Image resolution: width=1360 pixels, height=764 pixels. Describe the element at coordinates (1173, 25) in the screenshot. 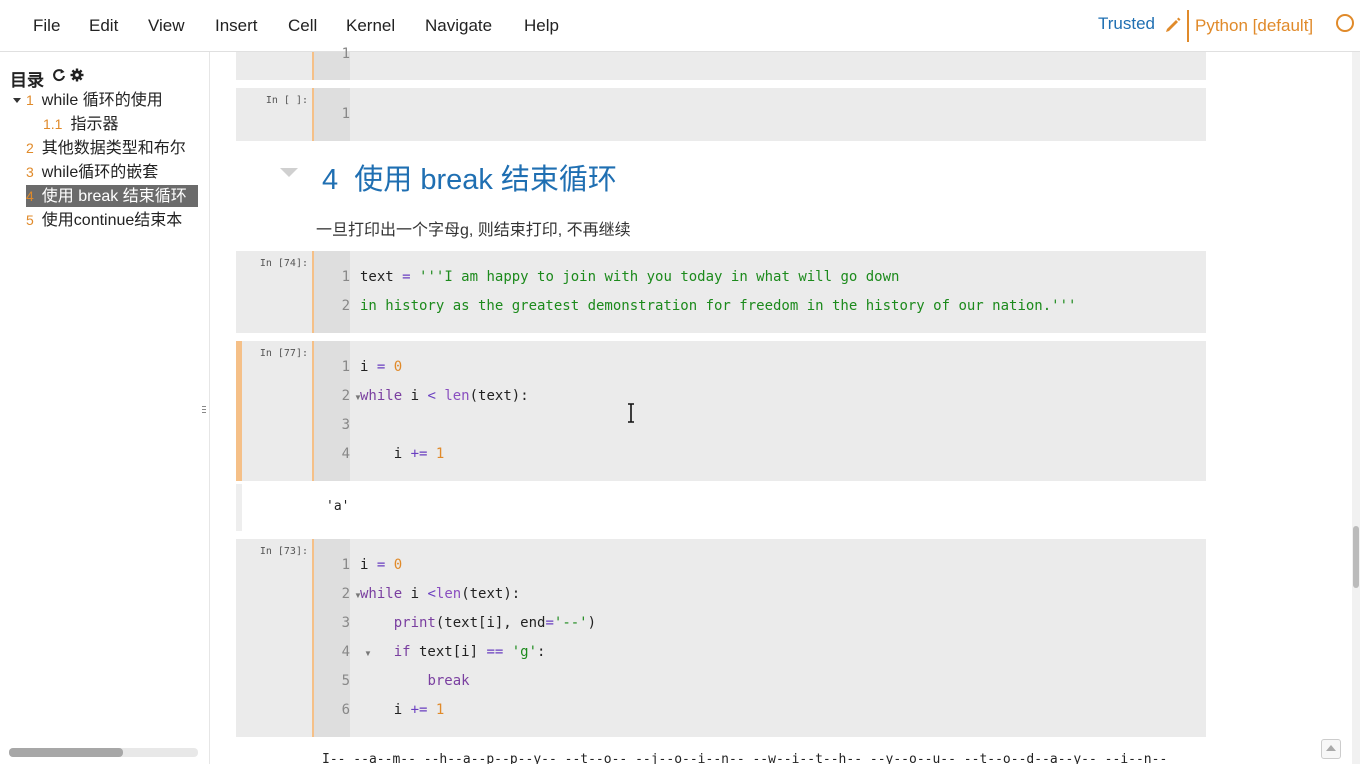

I see `pencil-icon` at that location.